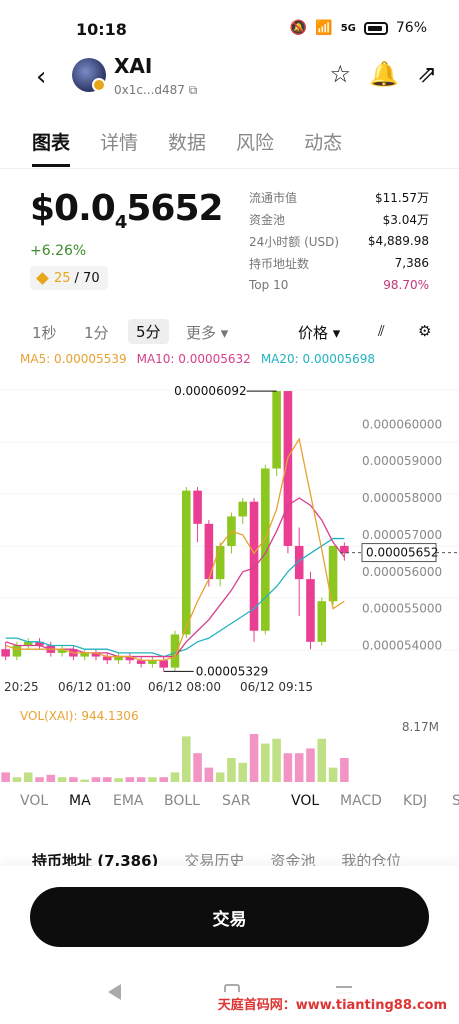 This screenshot has height=1024, width=459. I want to click on ind-ema: EMA, so click(128, 801).